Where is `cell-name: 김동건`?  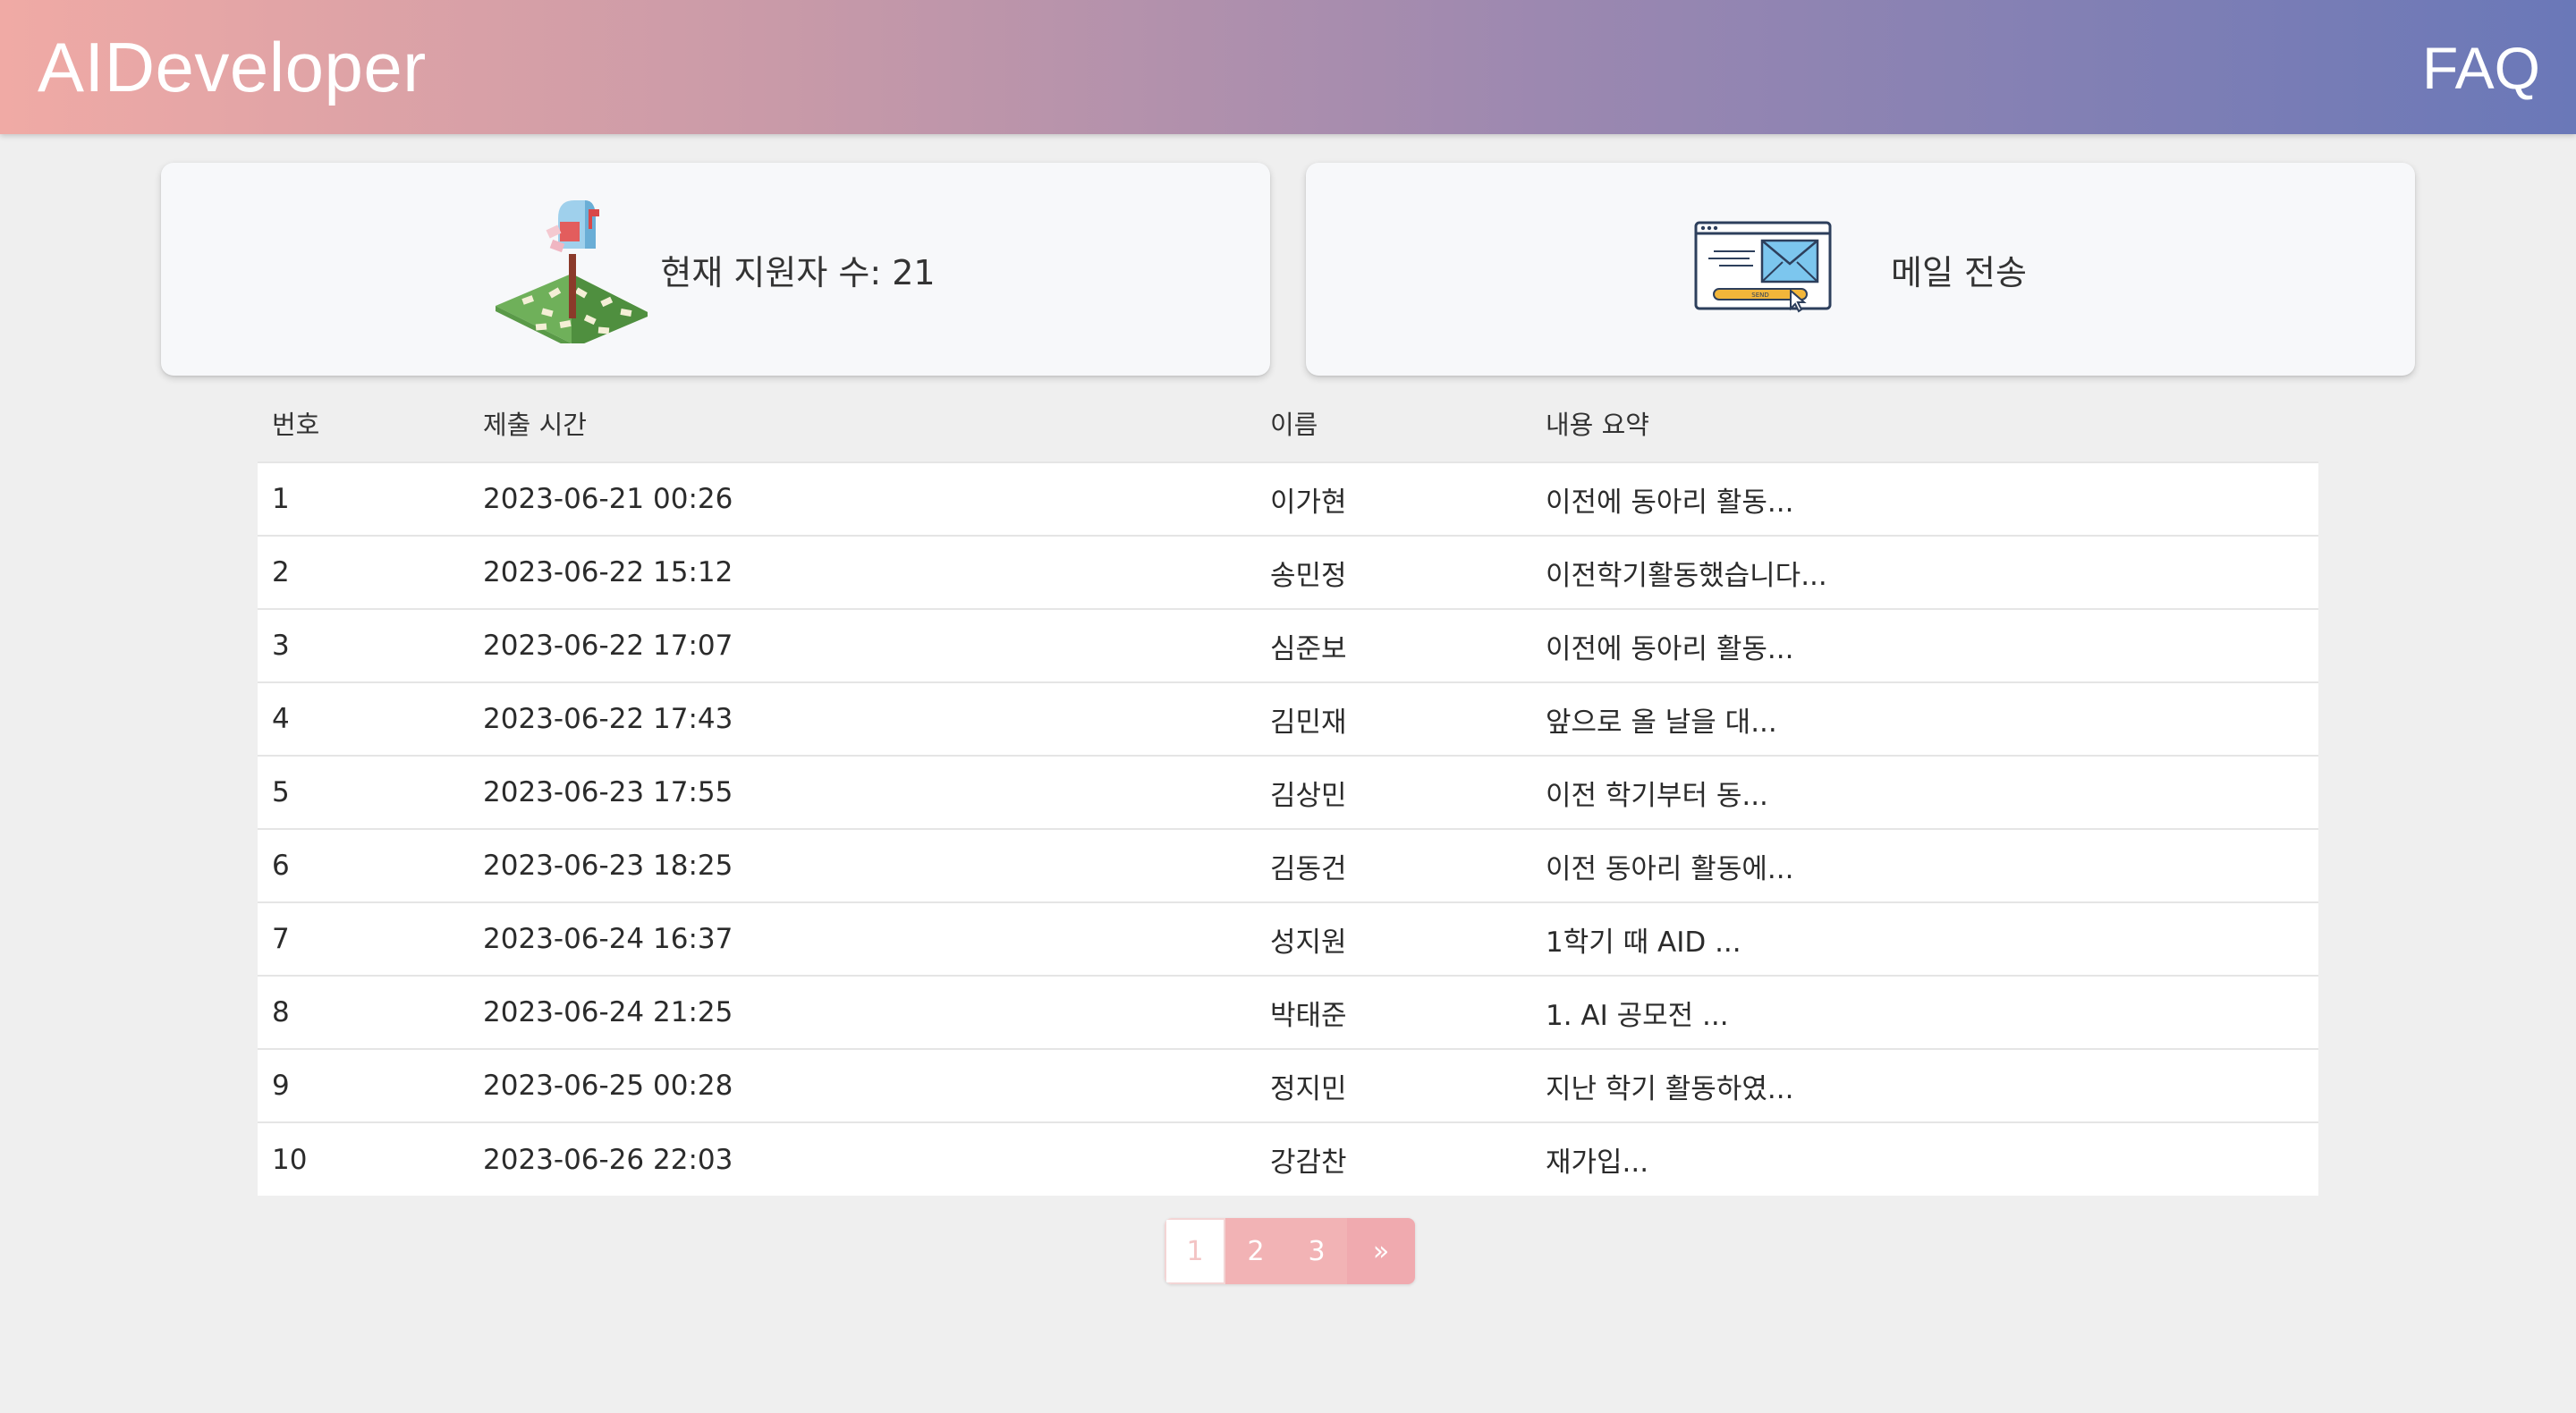 cell-name: 김동건 is located at coordinates (1393, 865).